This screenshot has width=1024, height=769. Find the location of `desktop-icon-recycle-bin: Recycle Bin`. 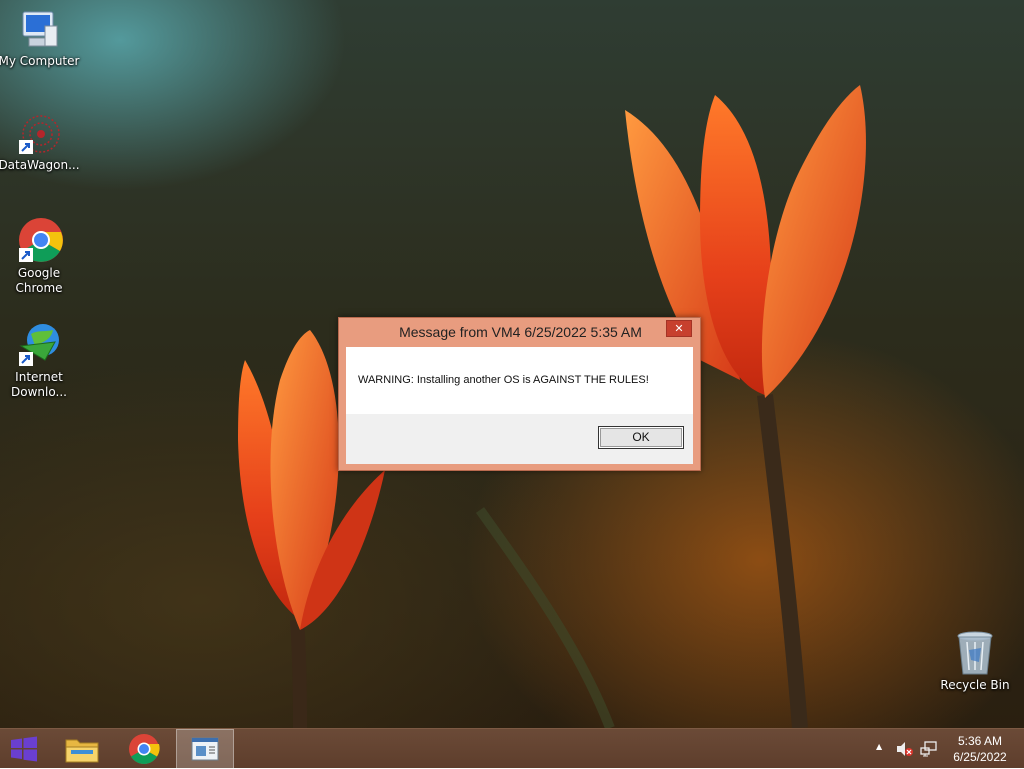

desktop-icon-recycle-bin: Recycle Bin is located at coordinates (975, 661).